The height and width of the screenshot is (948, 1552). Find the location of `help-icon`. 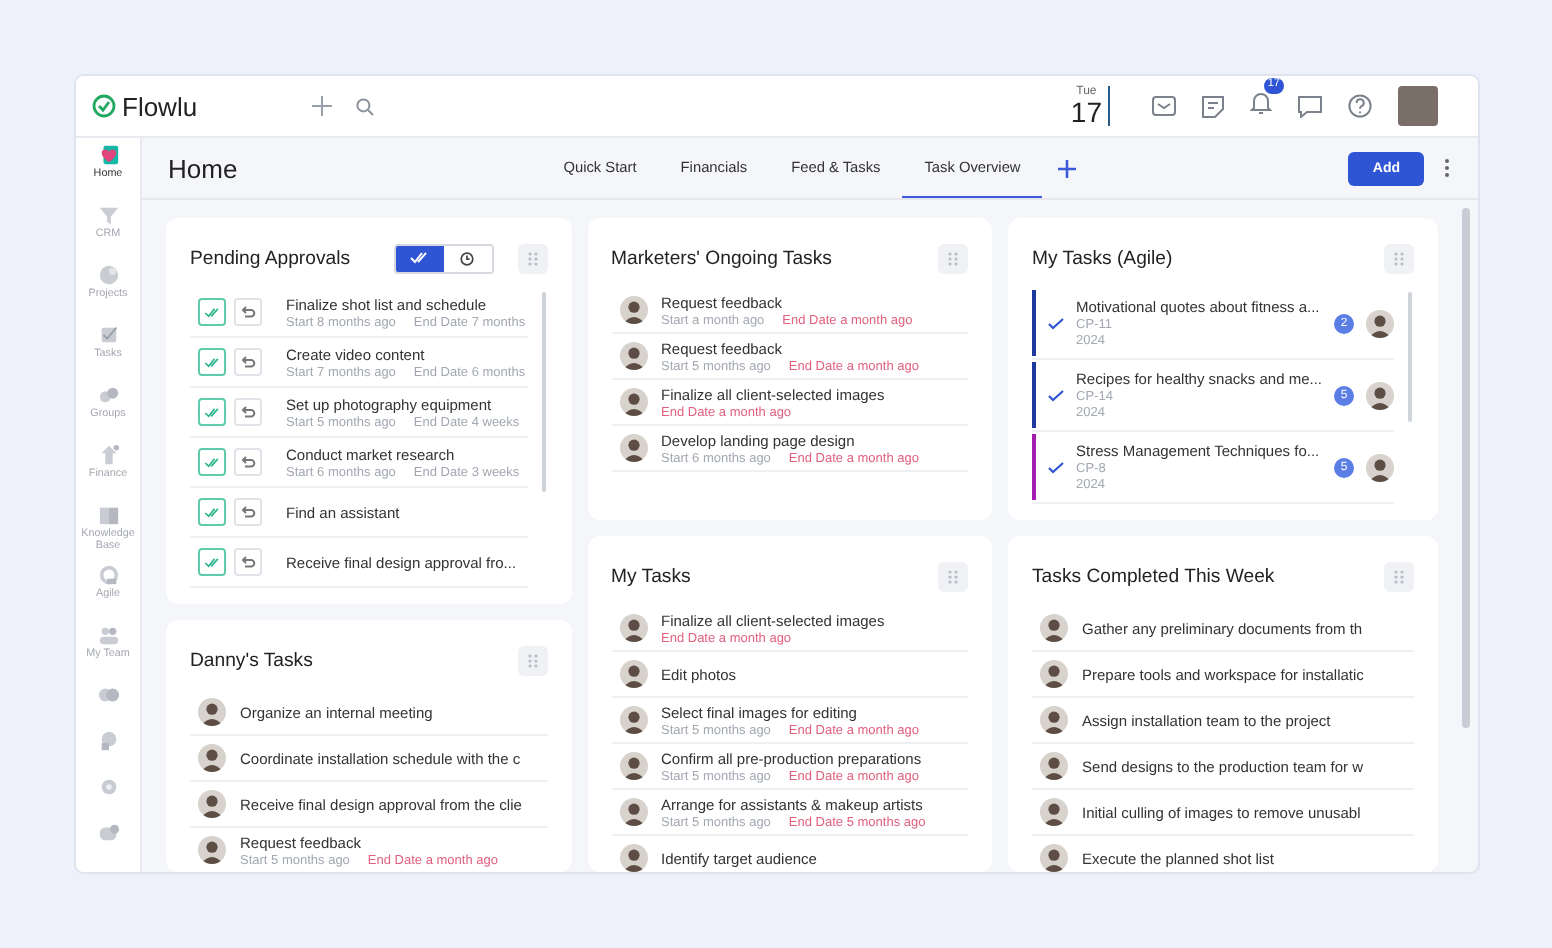

help-icon is located at coordinates (1360, 106).